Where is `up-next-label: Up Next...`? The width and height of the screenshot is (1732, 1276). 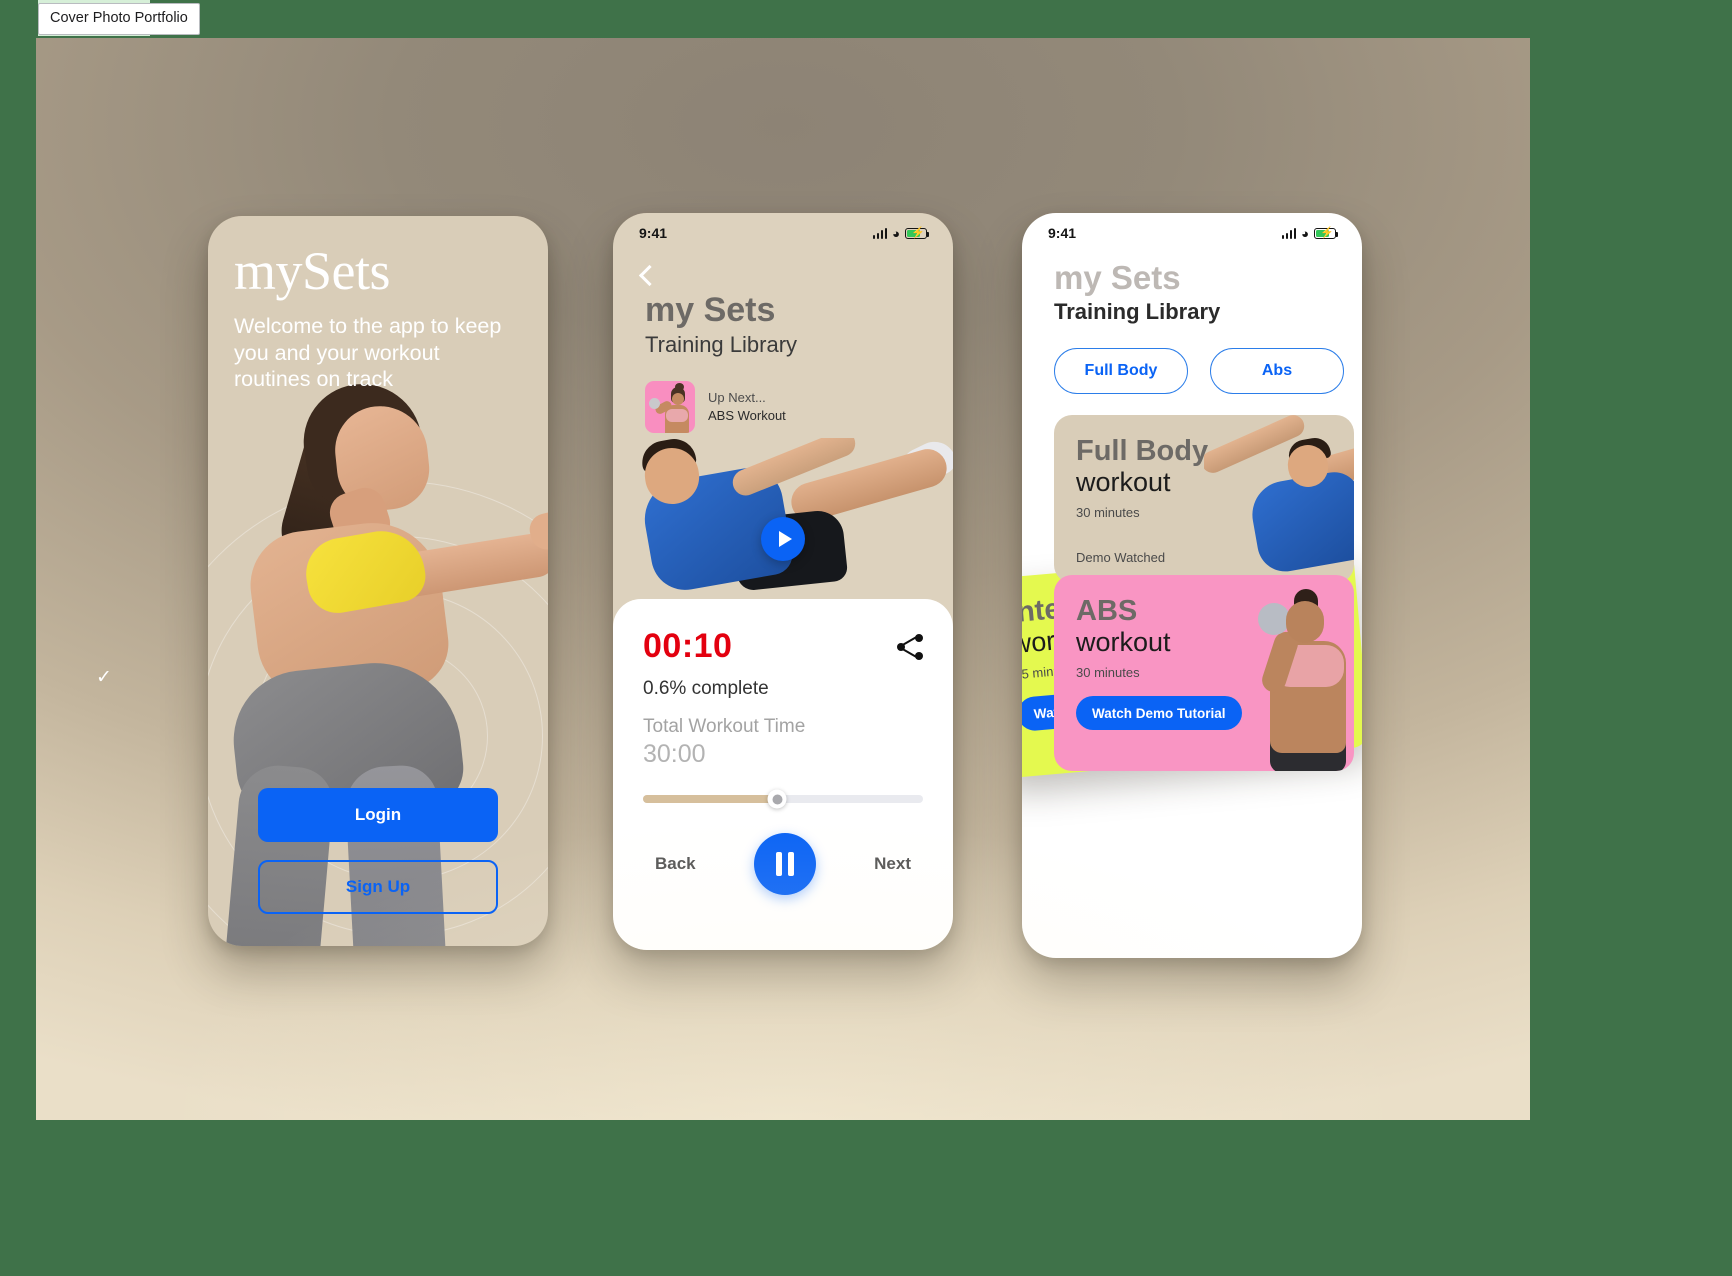 up-next-label: Up Next... is located at coordinates (737, 398).